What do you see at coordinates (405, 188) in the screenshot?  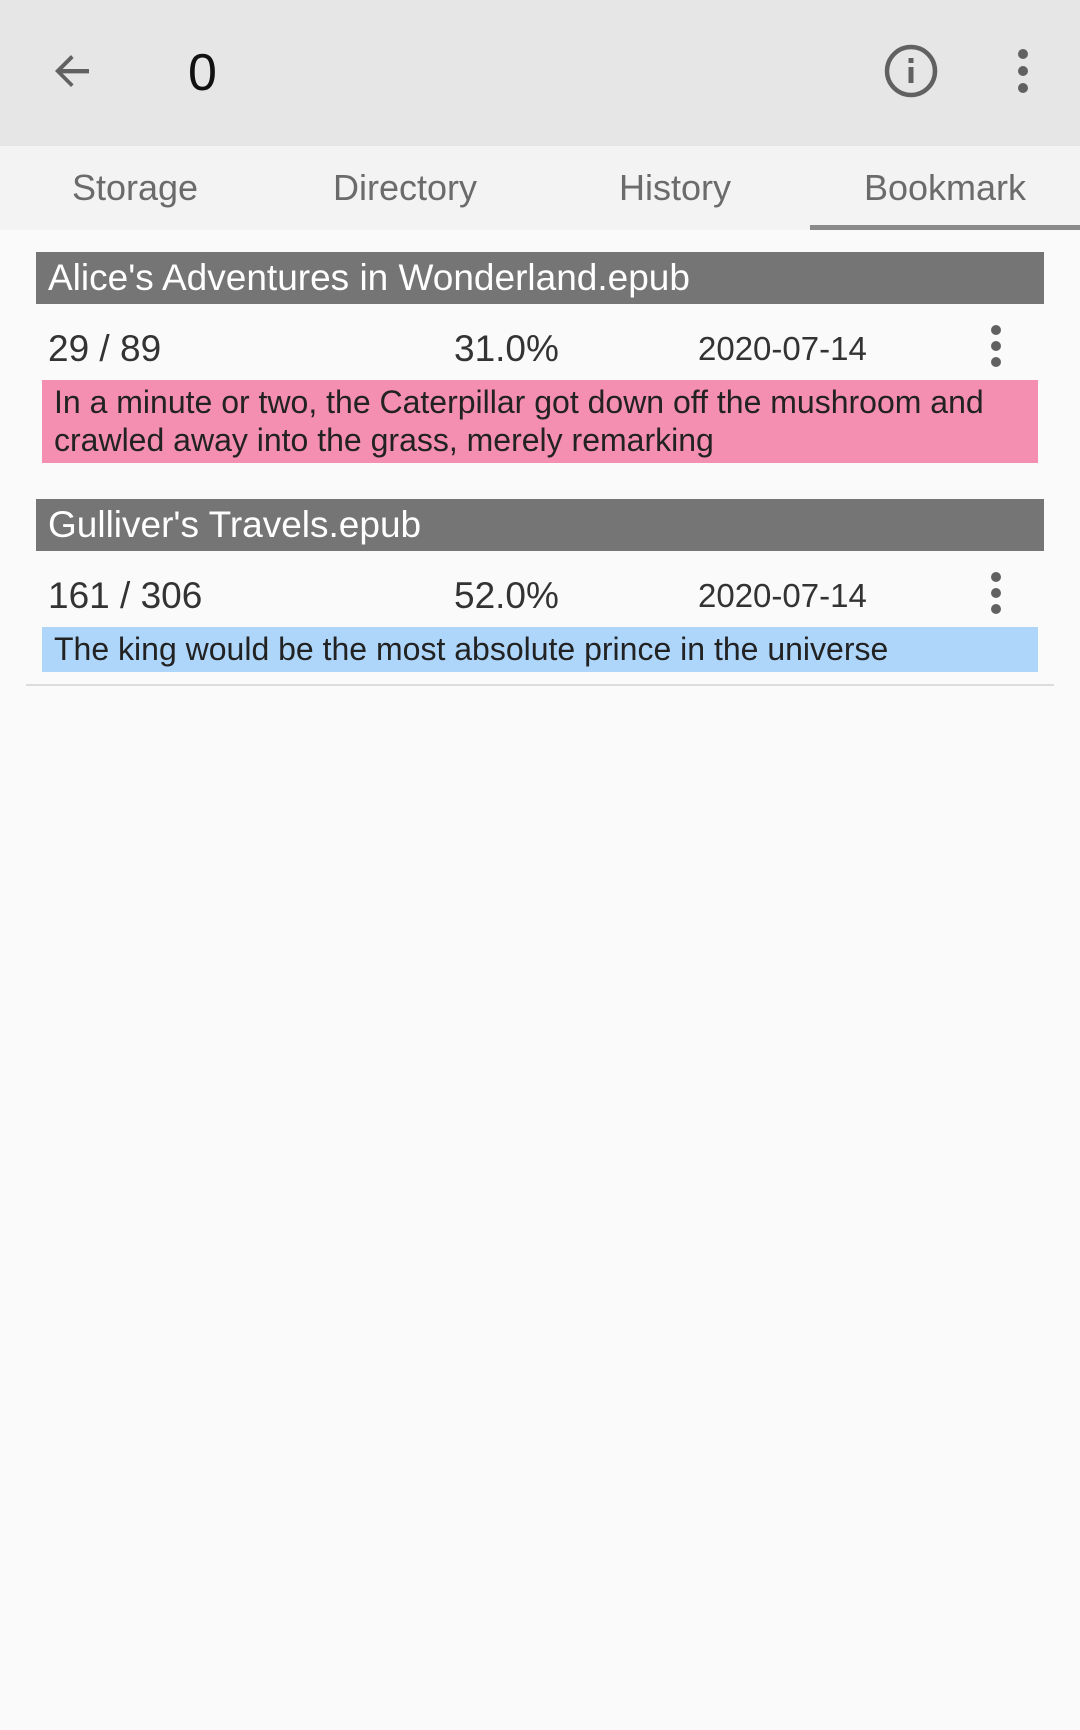 I see `tab-directory: Directory` at bounding box center [405, 188].